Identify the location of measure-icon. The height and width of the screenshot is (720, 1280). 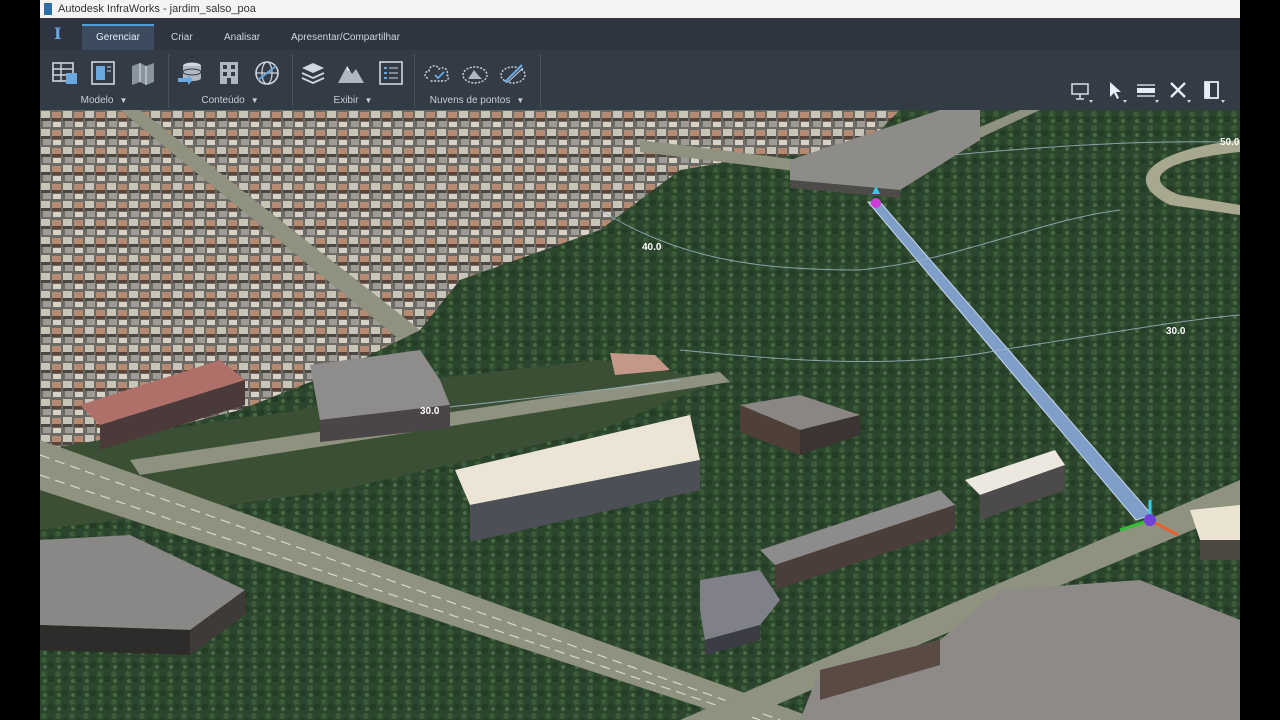
(1147, 91).